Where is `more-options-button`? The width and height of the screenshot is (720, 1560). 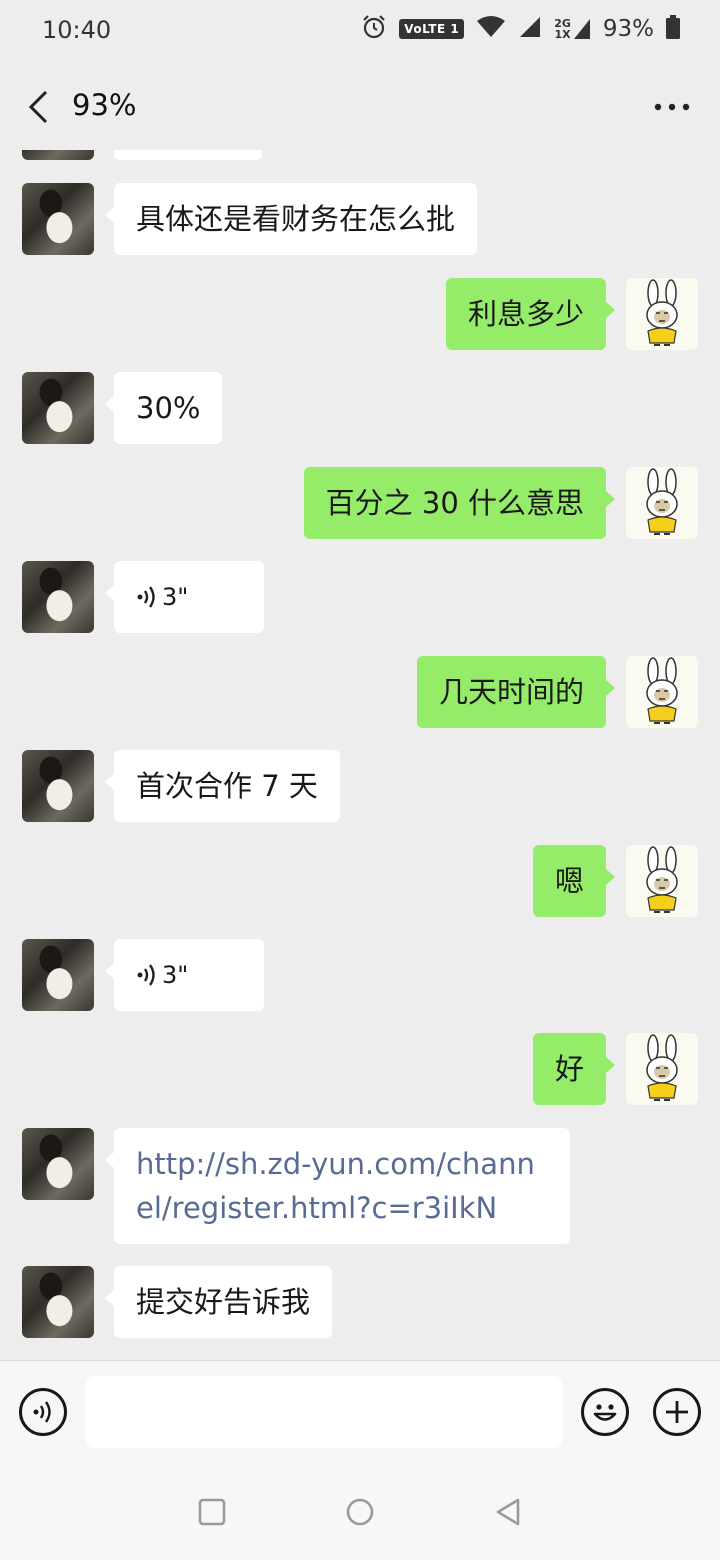
more-options-button is located at coordinates (672, 107).